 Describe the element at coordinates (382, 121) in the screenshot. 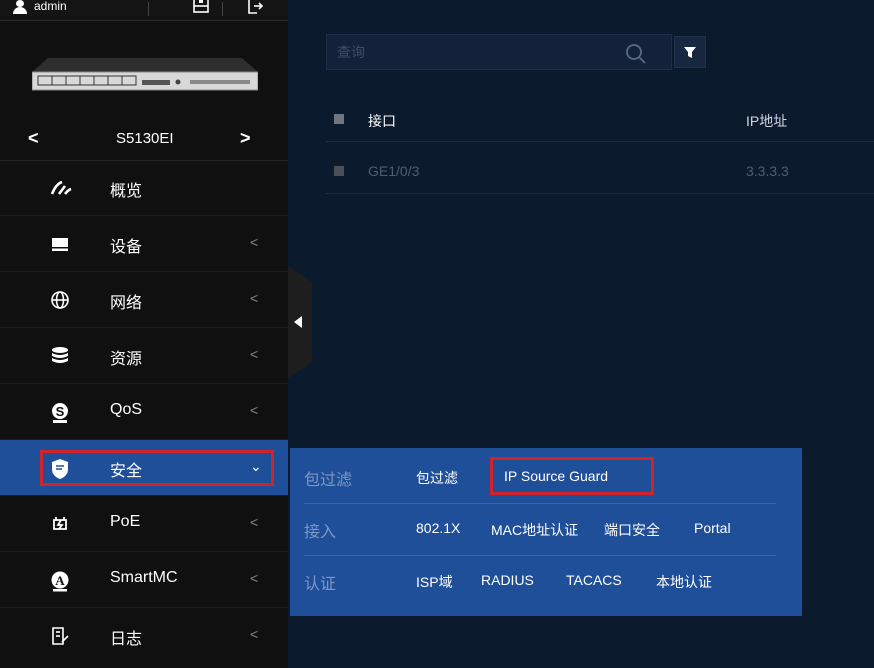

I see `column-header-interface: 接口` at that location.